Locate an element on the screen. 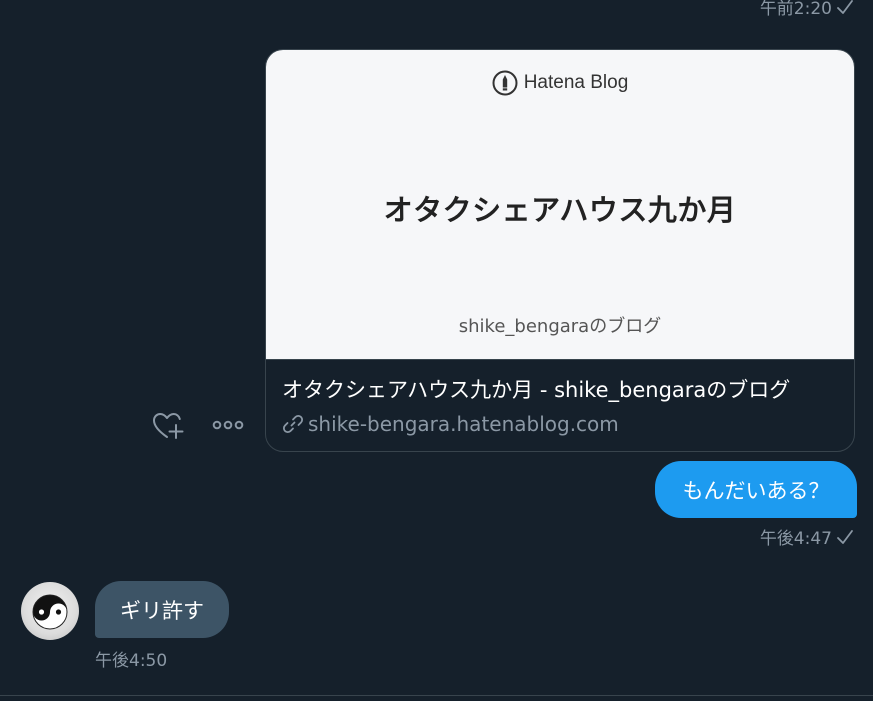  received-message-text: ギリ許す is located at coordinates (162, 610).